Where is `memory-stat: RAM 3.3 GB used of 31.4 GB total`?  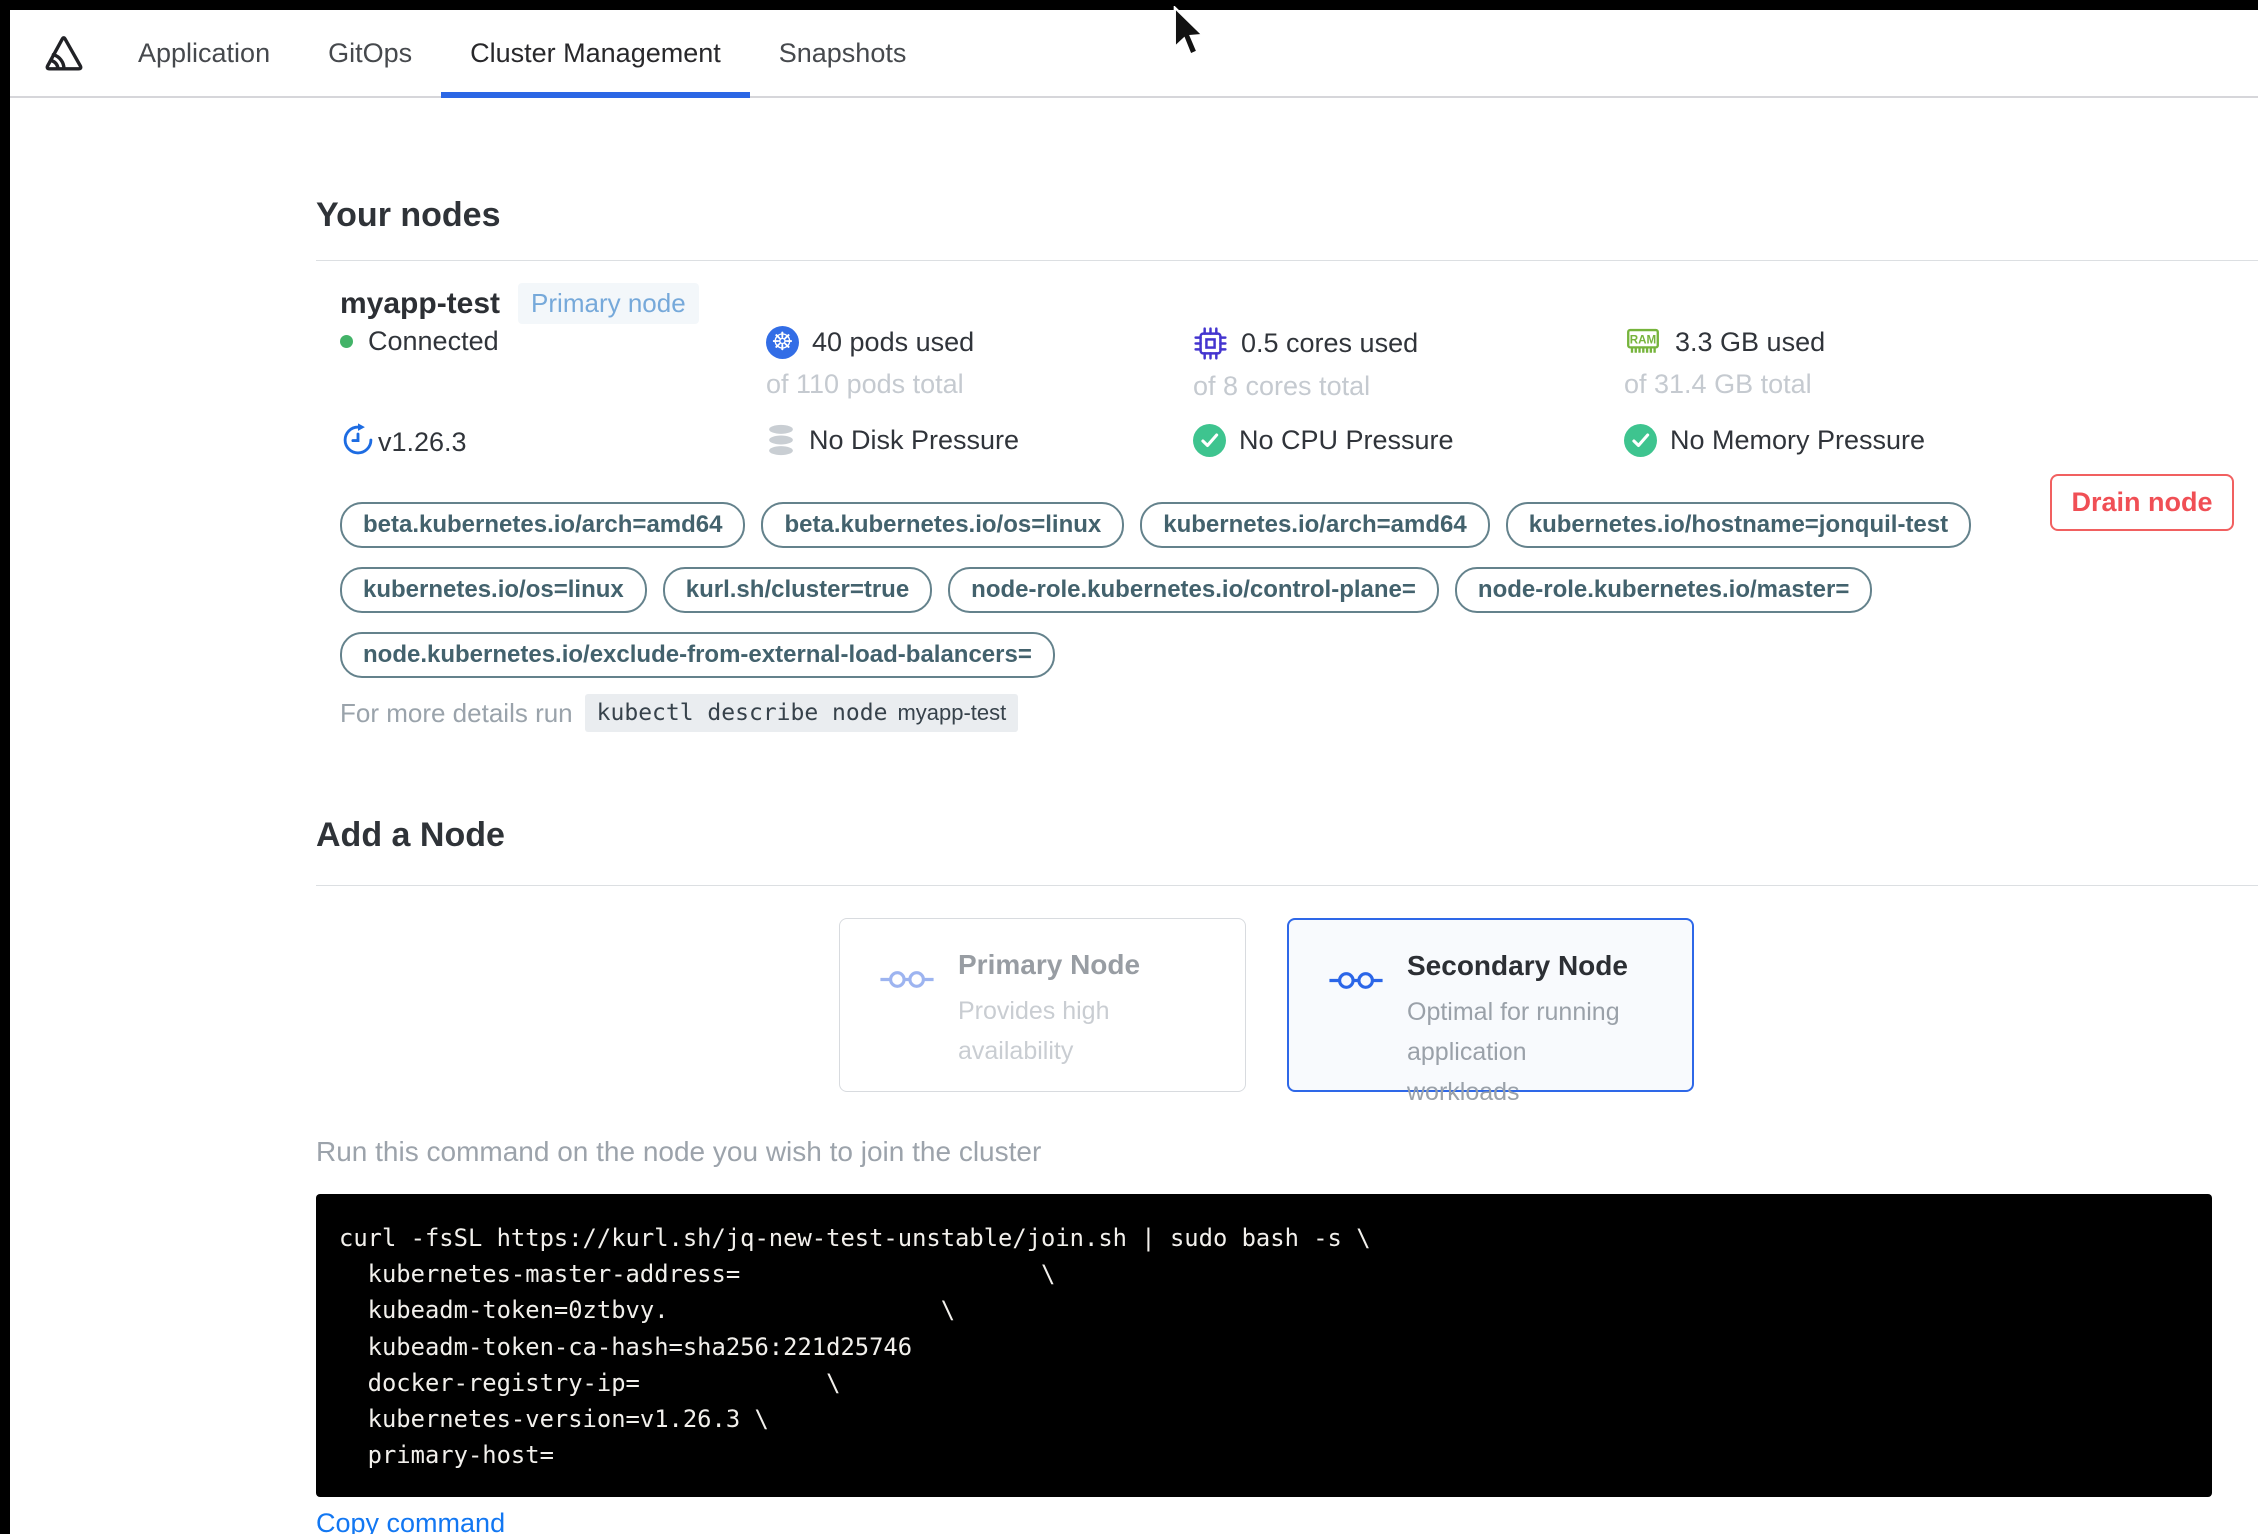
memory-stat: RAM 3.3 GB used of 31.4 GB total is located at coordinates (1774, 364).